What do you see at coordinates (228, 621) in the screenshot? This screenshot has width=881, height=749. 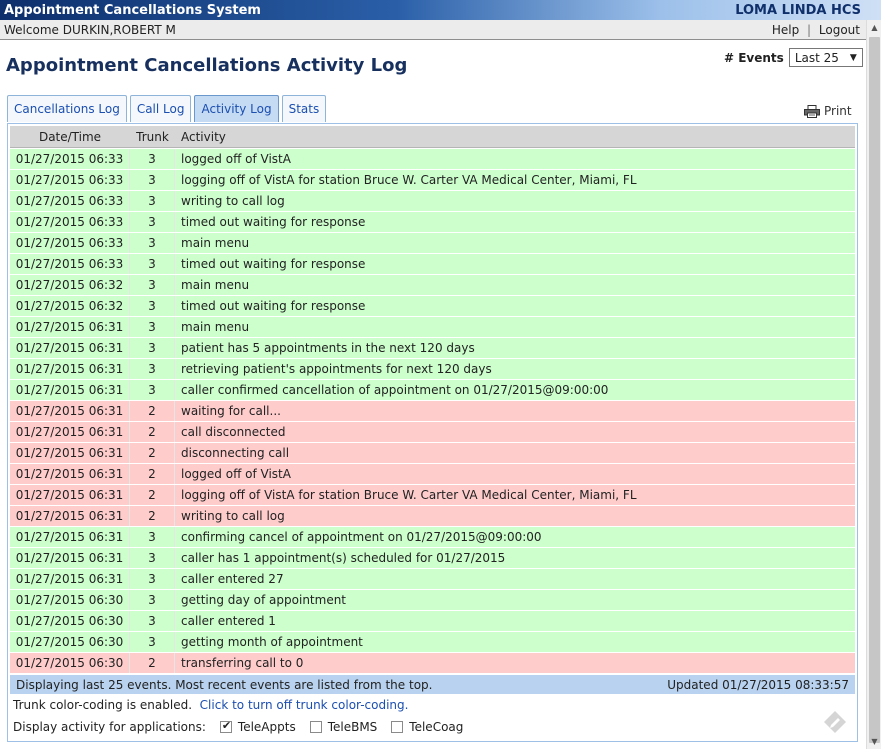 I see `cell-activity: caller entered 1` at bounding box center [228, 621].